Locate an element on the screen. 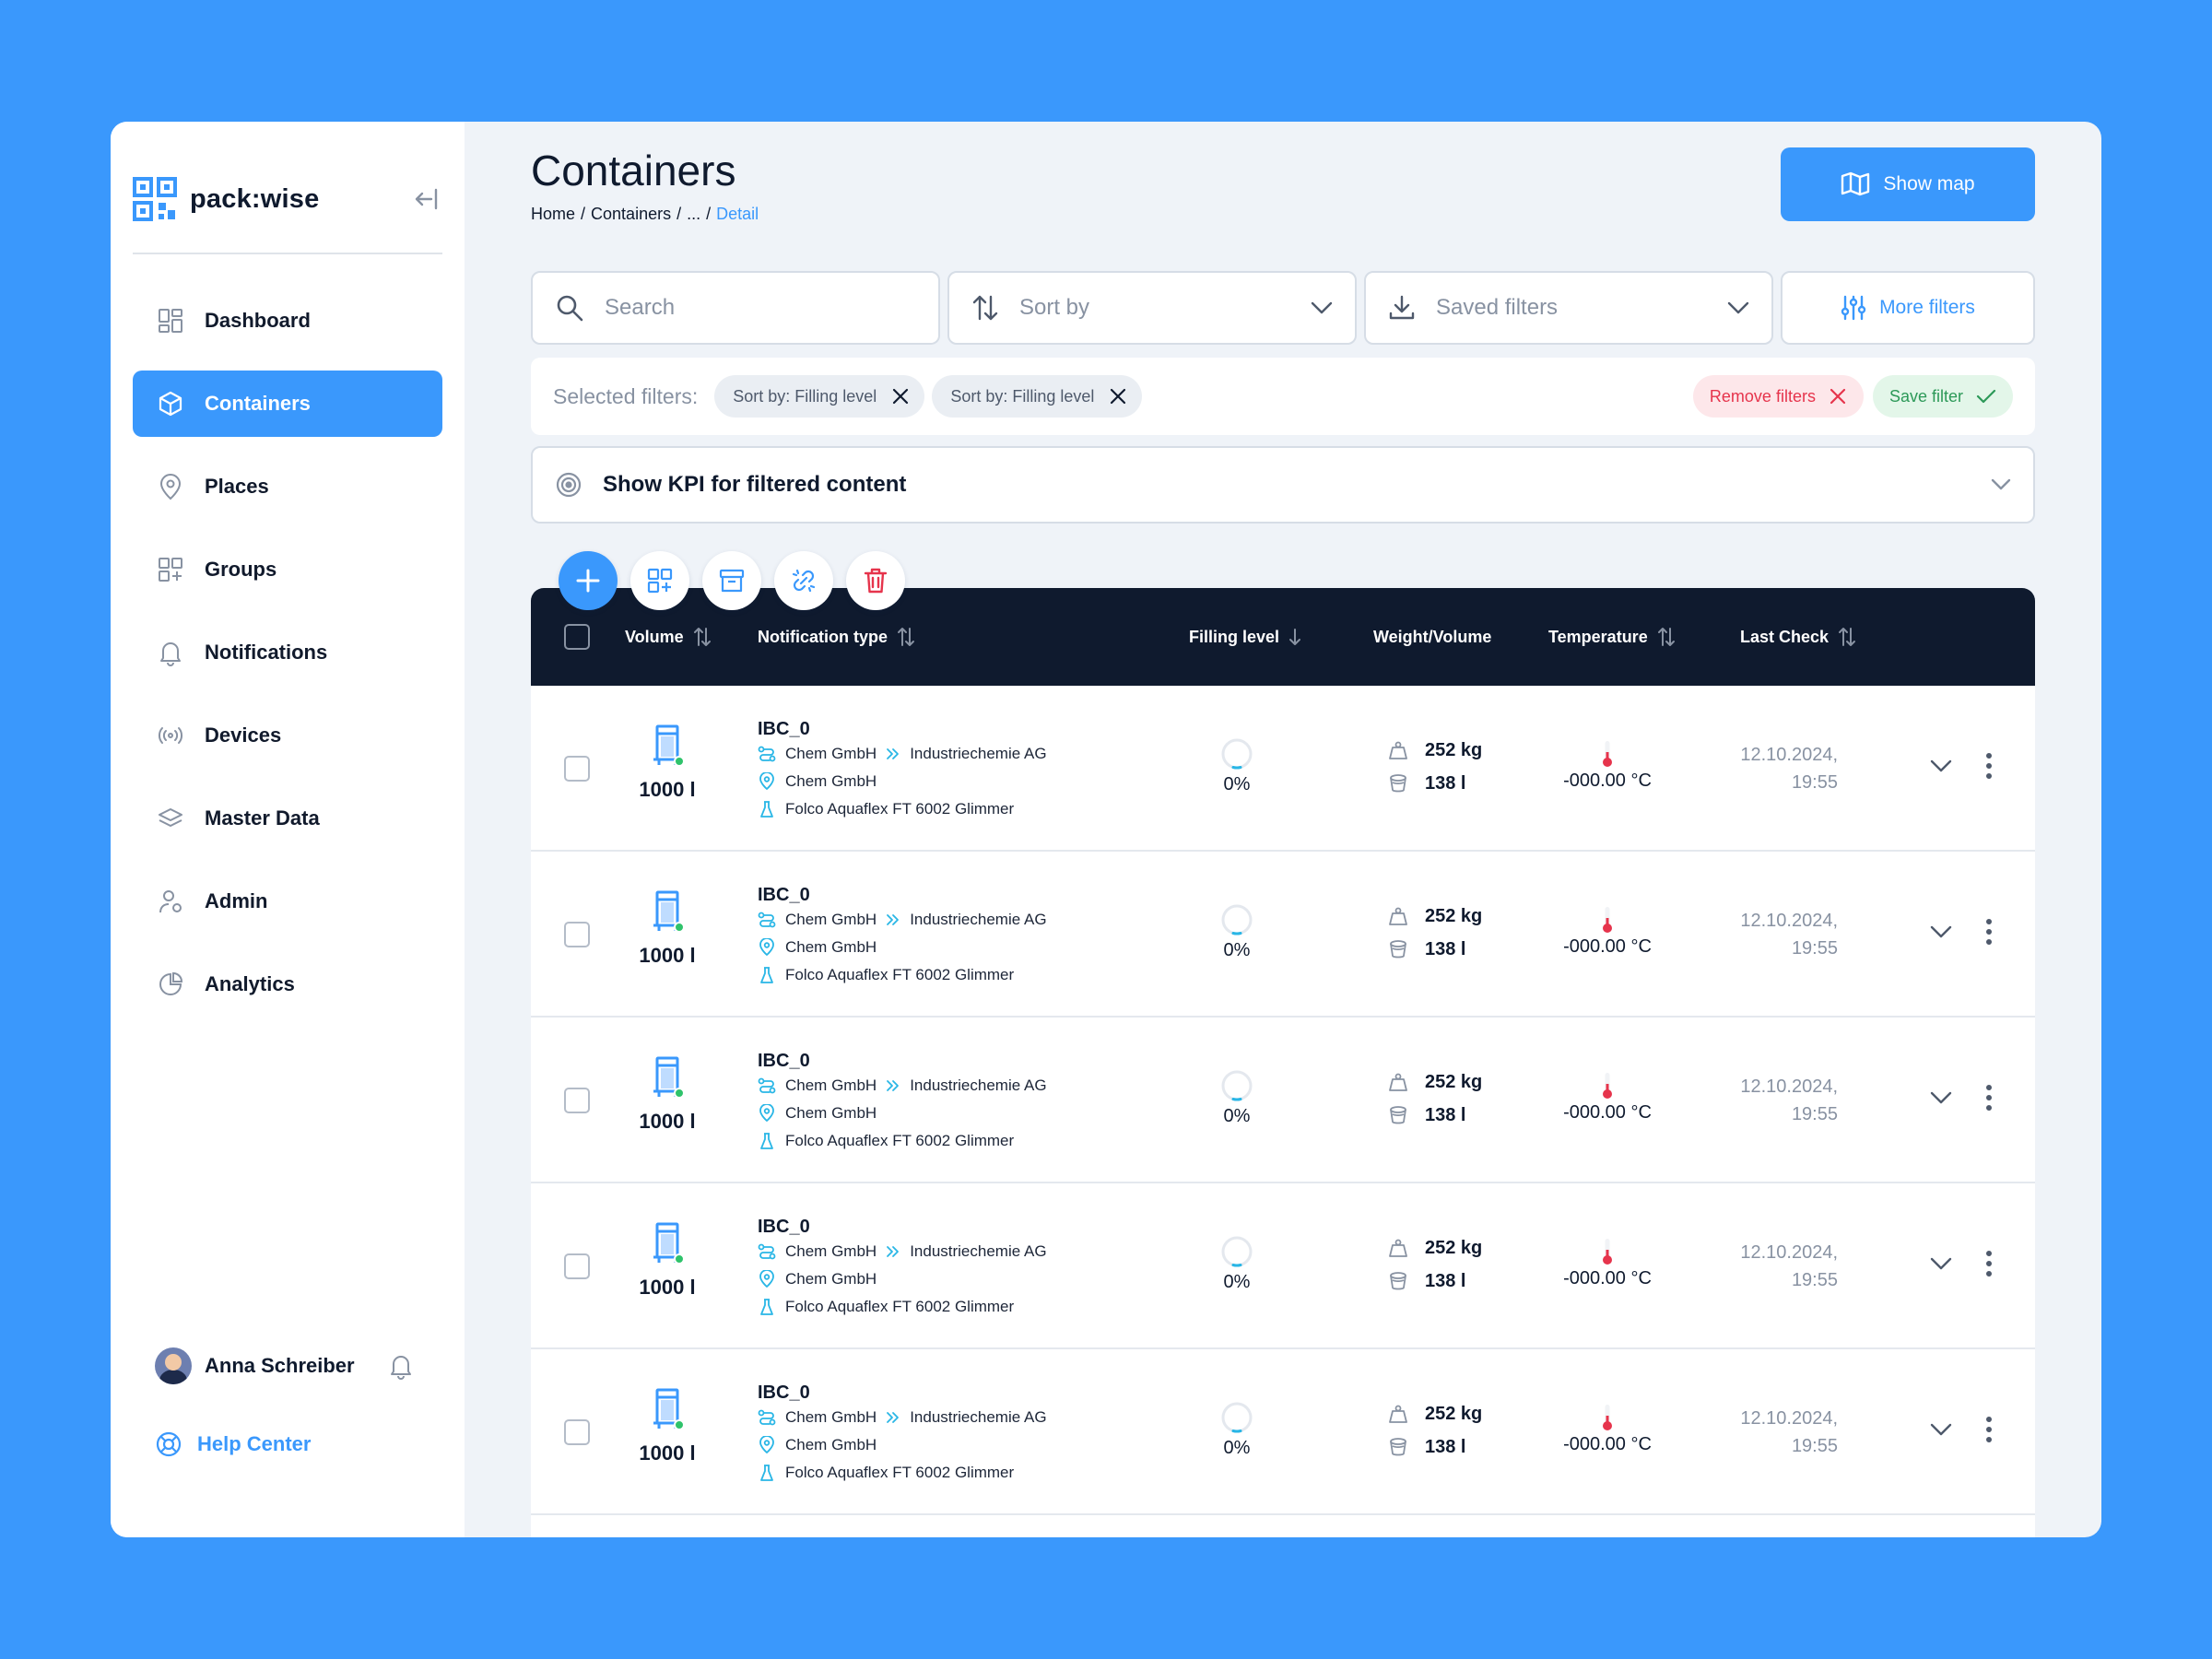 The width and height of the screenshot is (2212, 1659). search-input: Search is located at coordinates (735, 308).